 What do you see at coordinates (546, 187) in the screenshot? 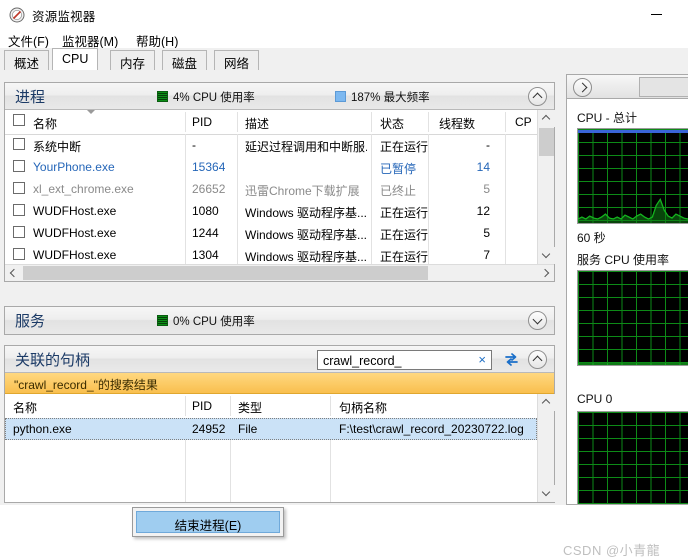
I see `processes-vertical-scrollbar` at bounding box center [546, 187].